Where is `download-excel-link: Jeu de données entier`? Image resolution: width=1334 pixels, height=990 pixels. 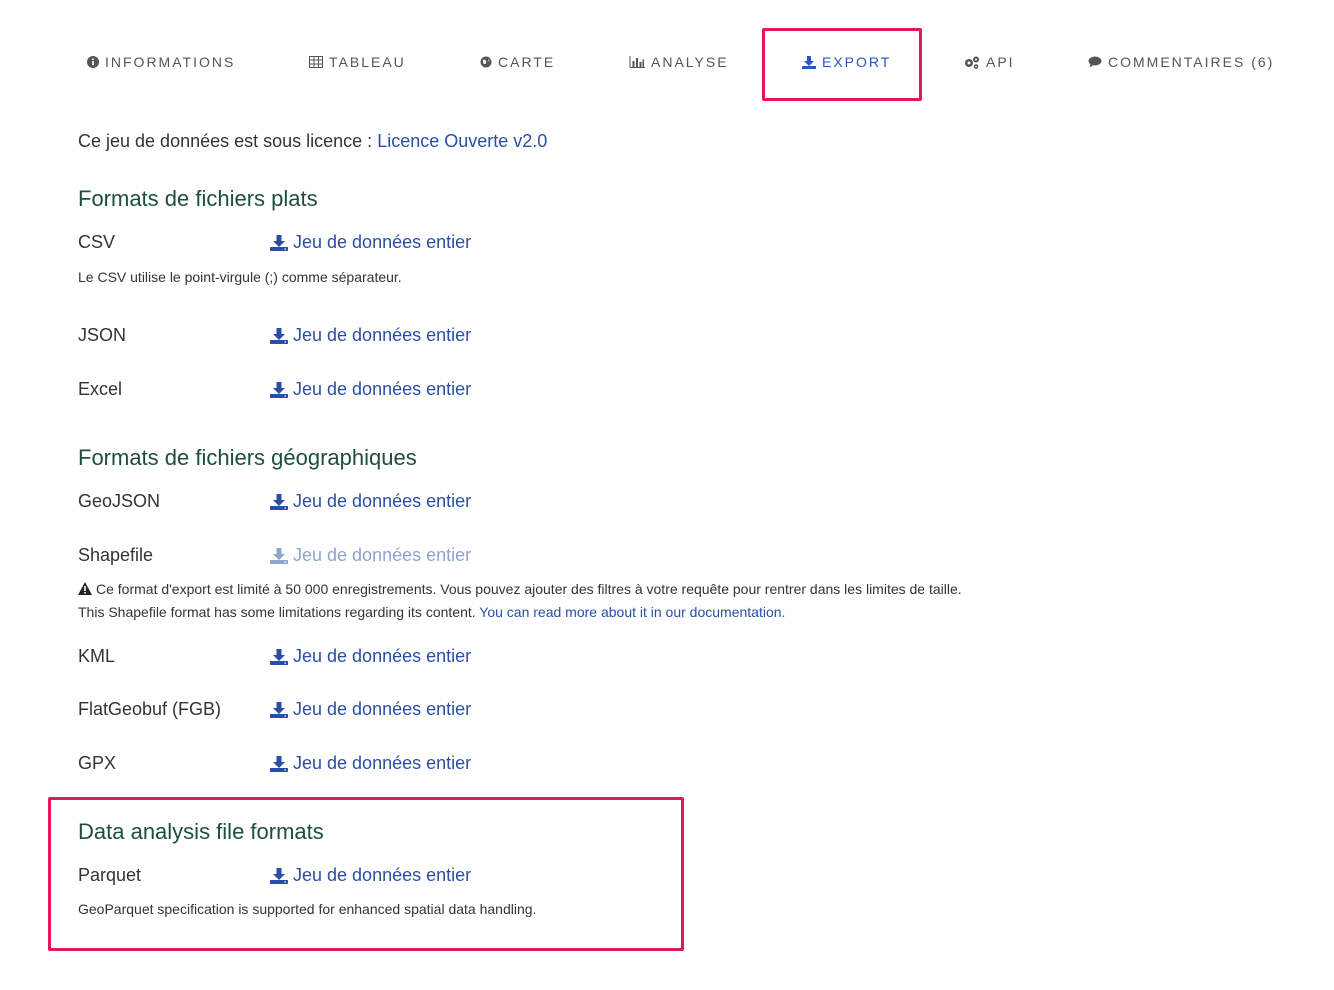
download-excel-link: Jeu de données entier is located at coordinates (370, 389).